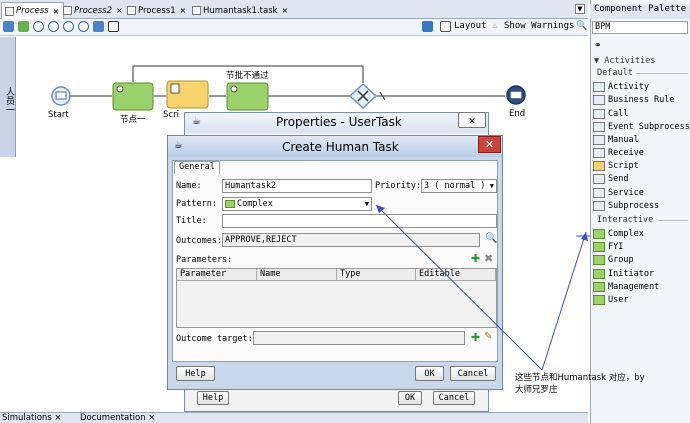  What do you see at coordinates (580, 384) in the screenshot?
I see `annotation-note: 这些节点和Humantask 对应，by 大师兄罗庄` at bounding box center [580, 384].